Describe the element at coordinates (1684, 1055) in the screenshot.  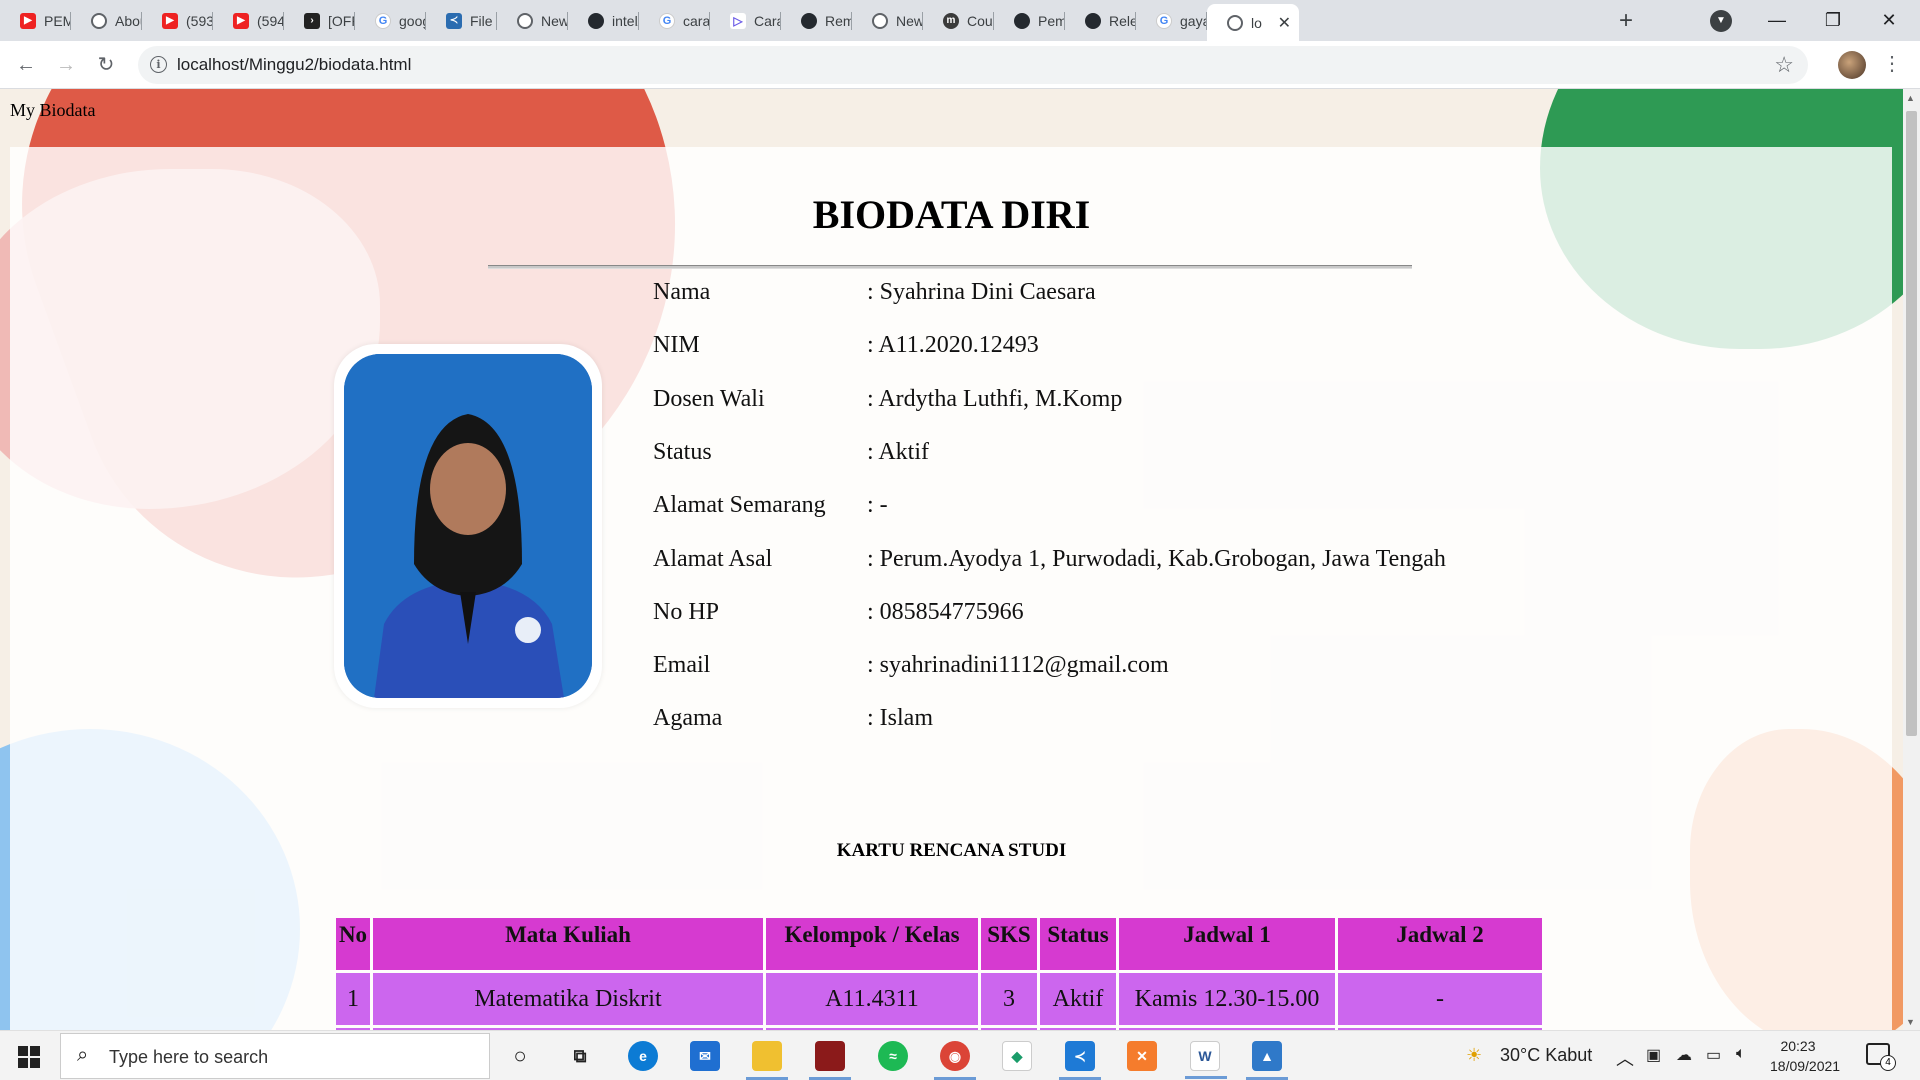
I see `cloud-icon: ☁` at that location.